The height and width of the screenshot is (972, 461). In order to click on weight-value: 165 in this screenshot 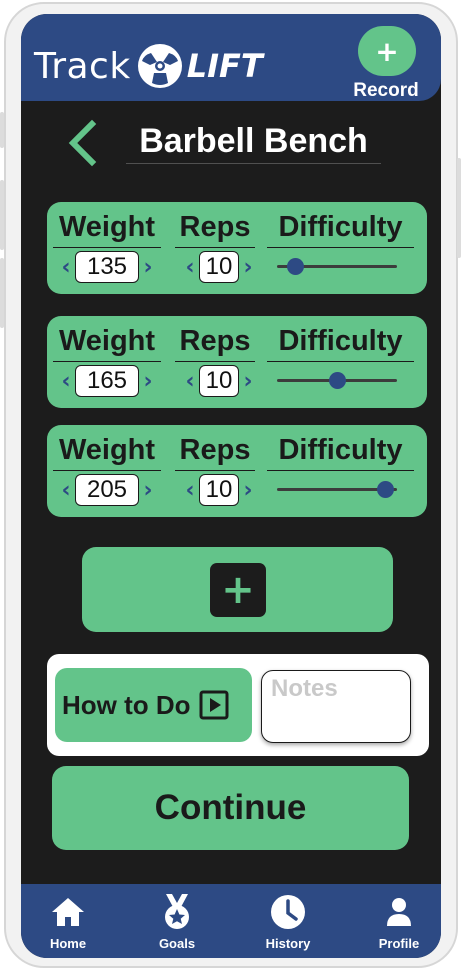, I will do `click(107, 381)`.